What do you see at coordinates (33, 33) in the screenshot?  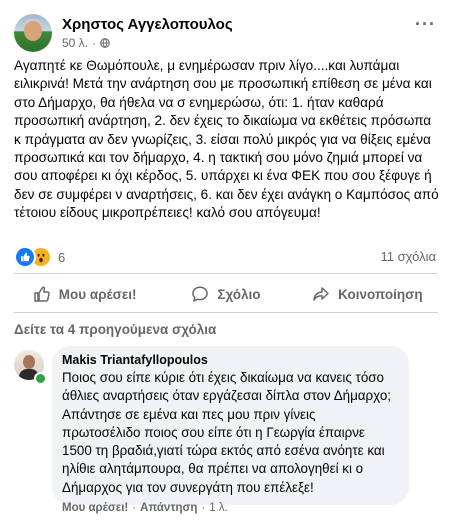 I see `author-avatar` at bounding box center [33, 33].